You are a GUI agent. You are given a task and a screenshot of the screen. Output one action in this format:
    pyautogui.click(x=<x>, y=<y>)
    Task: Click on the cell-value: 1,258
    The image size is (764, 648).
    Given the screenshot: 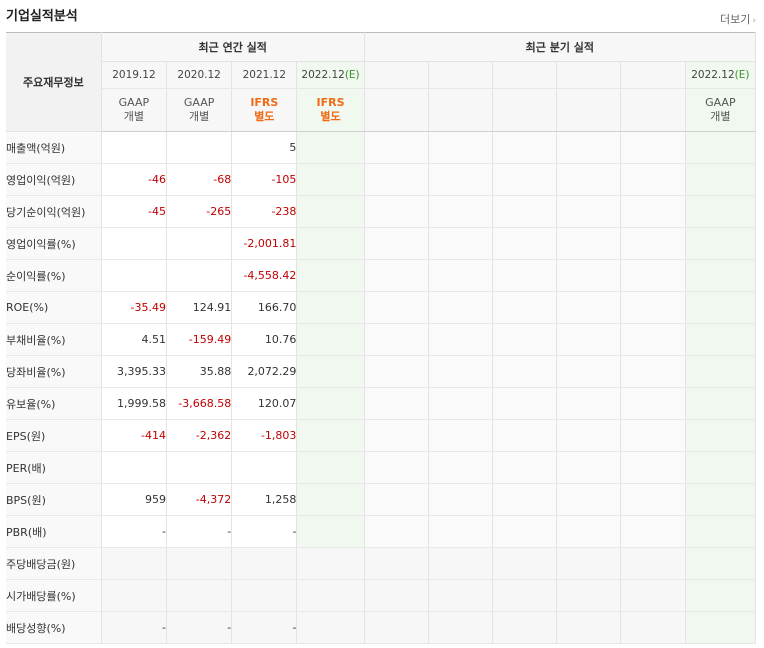 What is the action you would take?
    pyautogui.click(x=264, y=499)
    